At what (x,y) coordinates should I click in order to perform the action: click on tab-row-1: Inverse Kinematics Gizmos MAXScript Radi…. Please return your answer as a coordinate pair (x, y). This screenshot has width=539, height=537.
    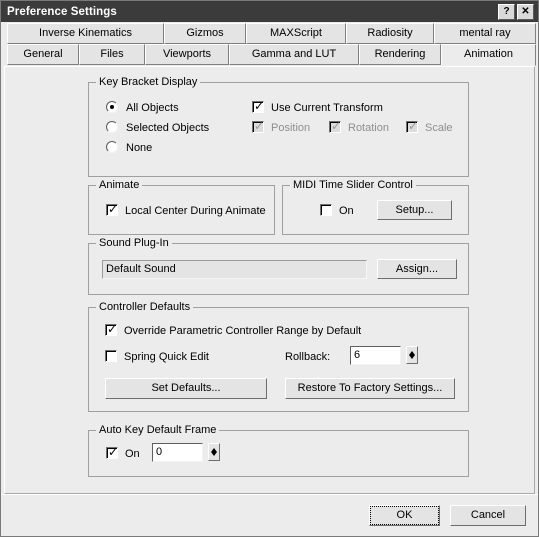
    Looking at the image, I should click on (269, 34).